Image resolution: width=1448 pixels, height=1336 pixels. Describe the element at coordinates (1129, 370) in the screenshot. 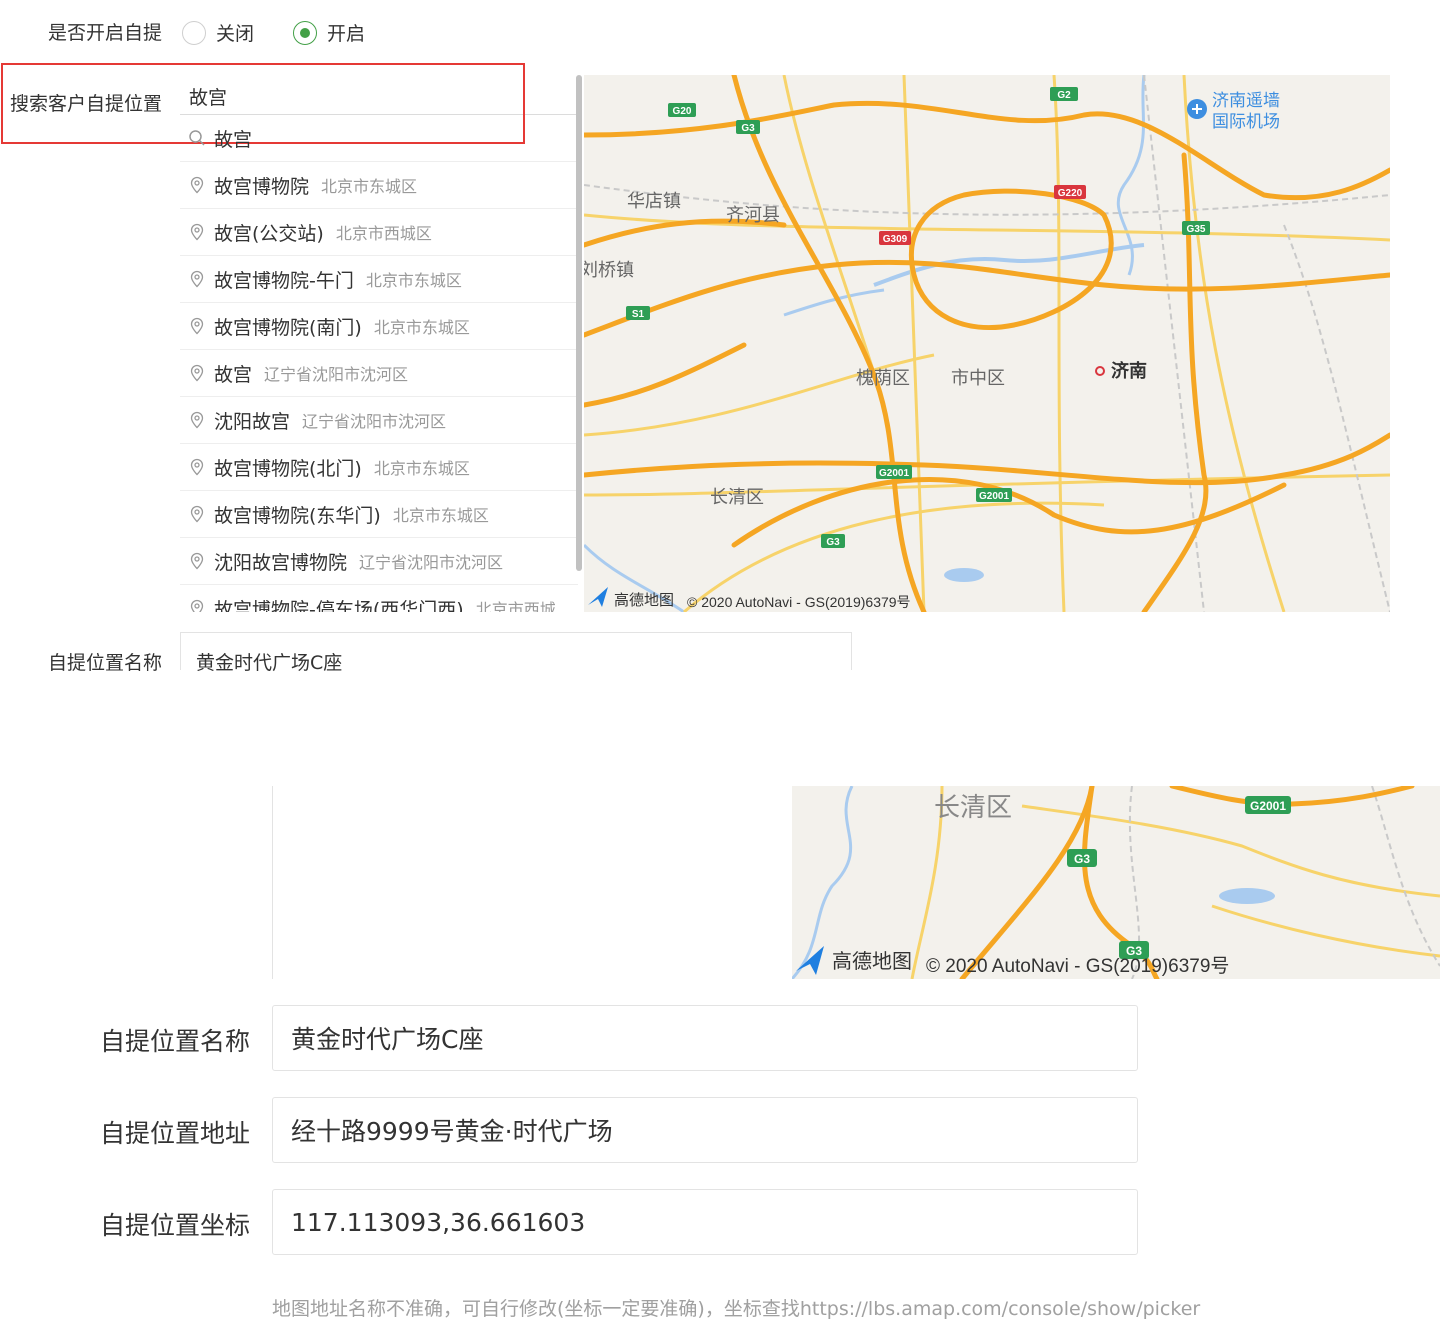

I see `city-label: 济南` at that location.